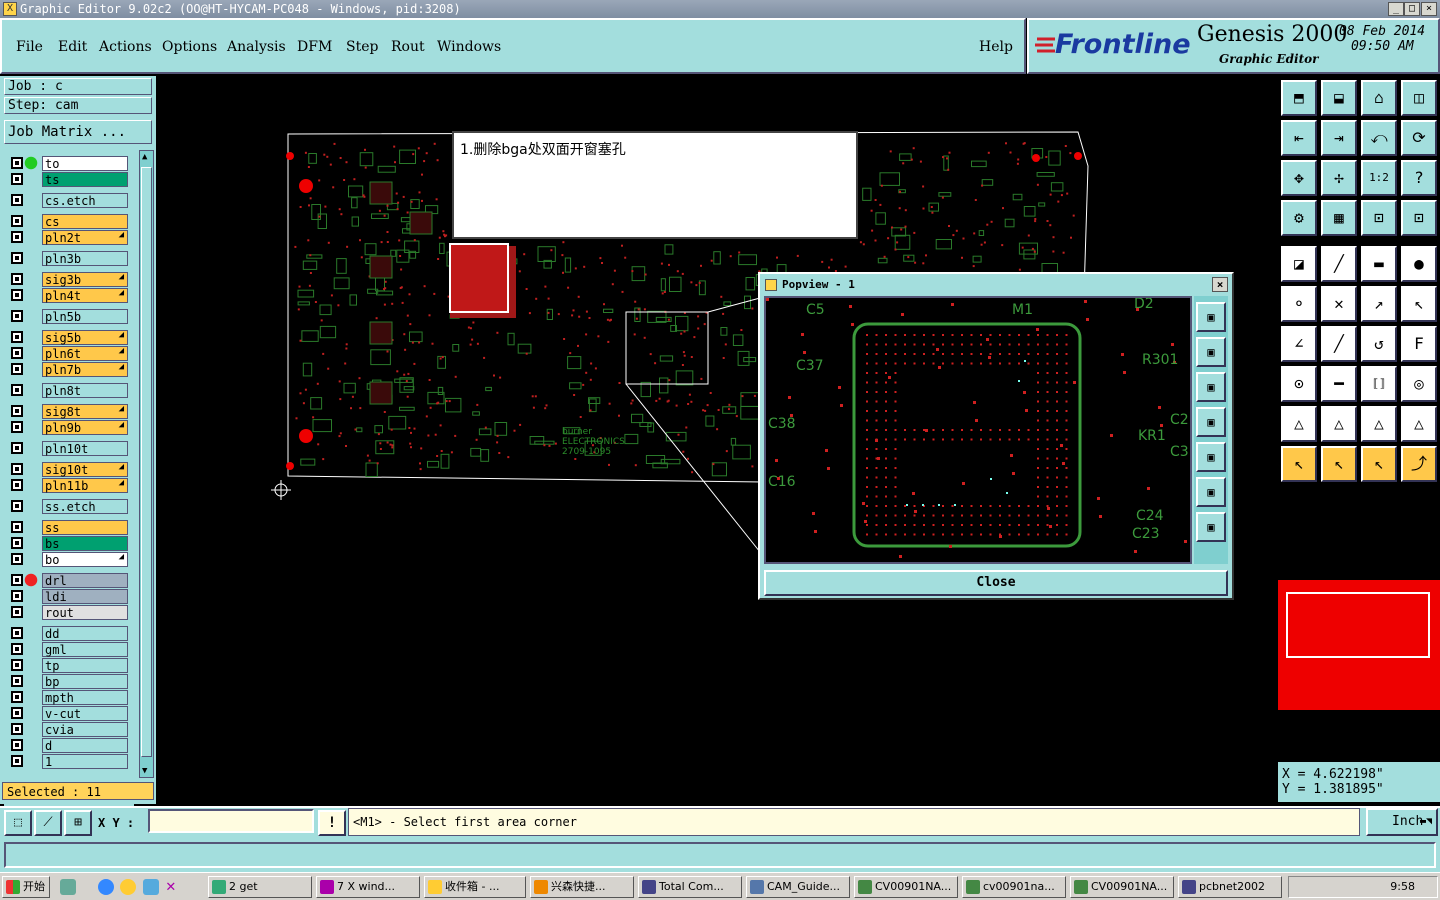 The image size is (1440, 900). I want to click on layer-row-drl: drl, so click(67, 580).